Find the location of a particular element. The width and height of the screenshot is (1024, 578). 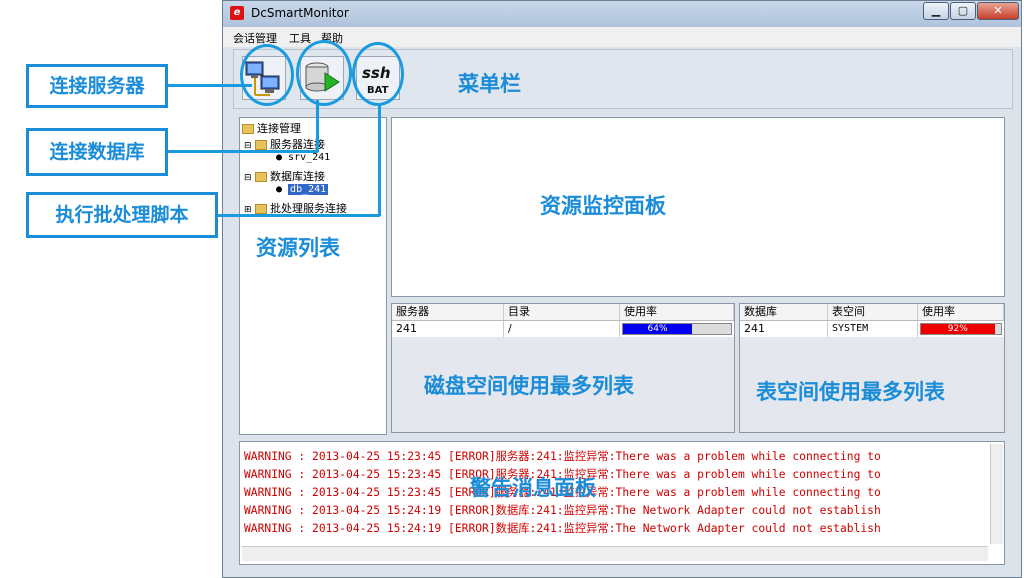

disk-usage-bar: 64% is located at coordinates (677, 329).